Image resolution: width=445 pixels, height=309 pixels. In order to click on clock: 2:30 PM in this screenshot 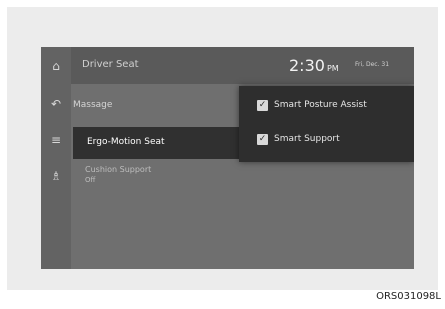, I will do `click(314, 65)`.